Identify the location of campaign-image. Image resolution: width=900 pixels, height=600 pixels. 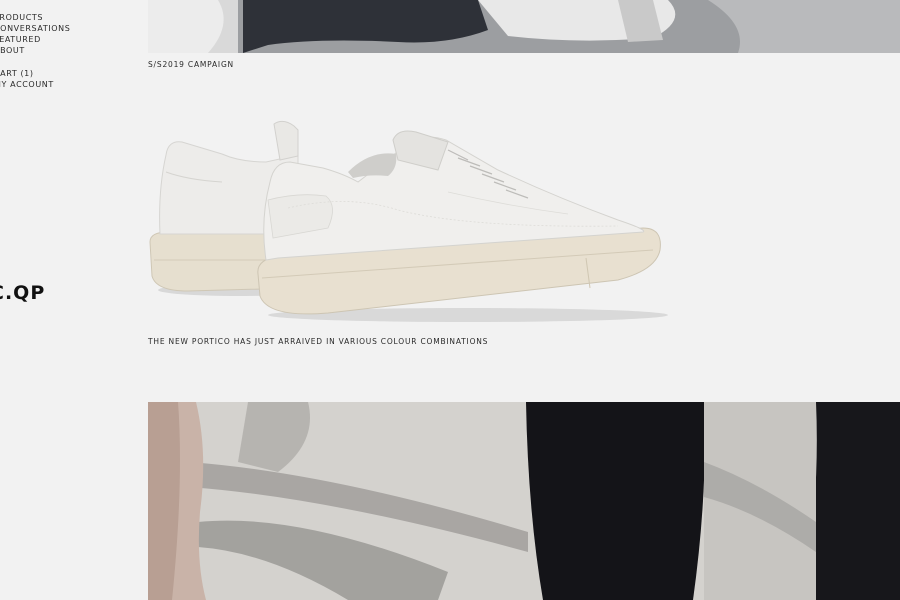
(524, 26).